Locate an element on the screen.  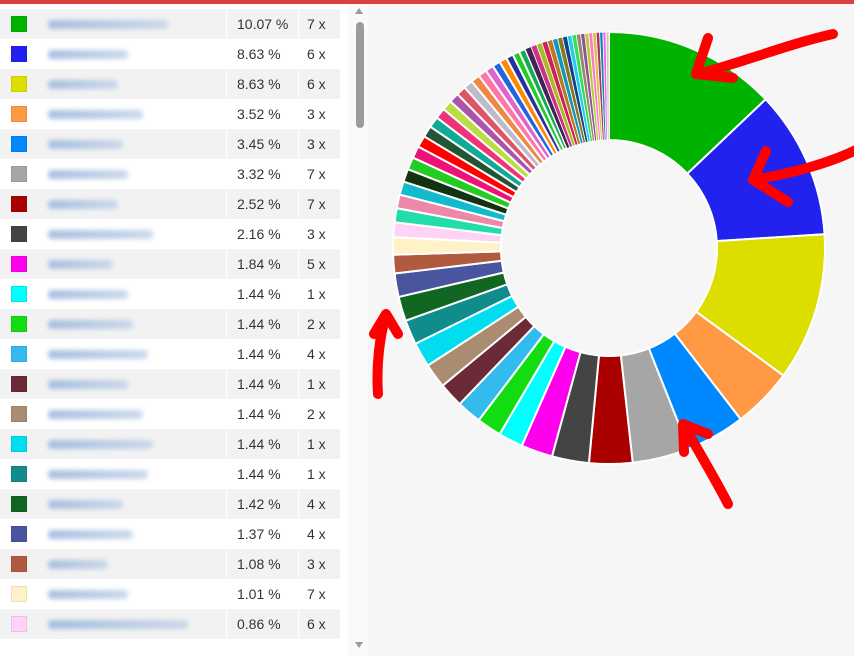
table-row: 3.45 % 3 x is located at coordinates (170, 144).